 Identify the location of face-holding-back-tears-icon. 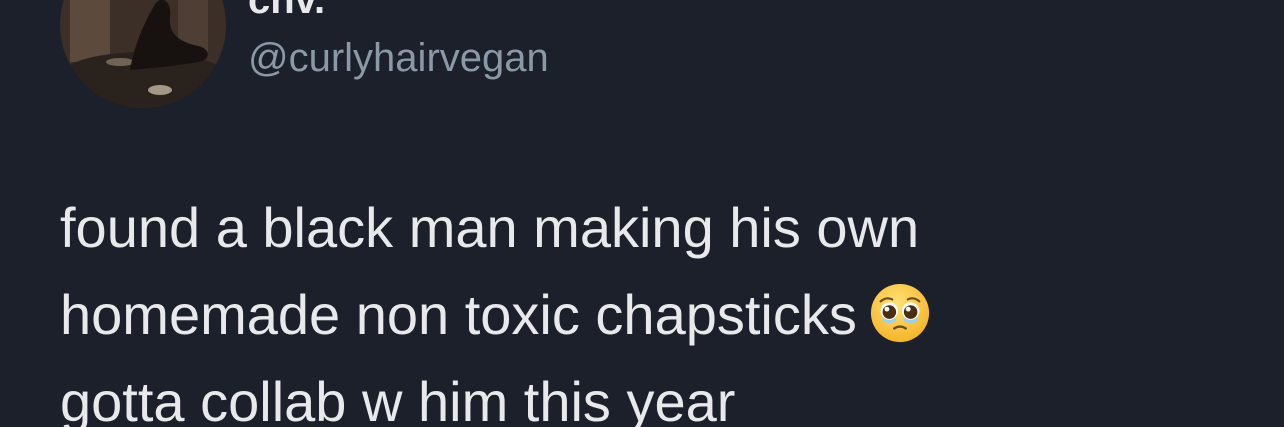
(900, 313).